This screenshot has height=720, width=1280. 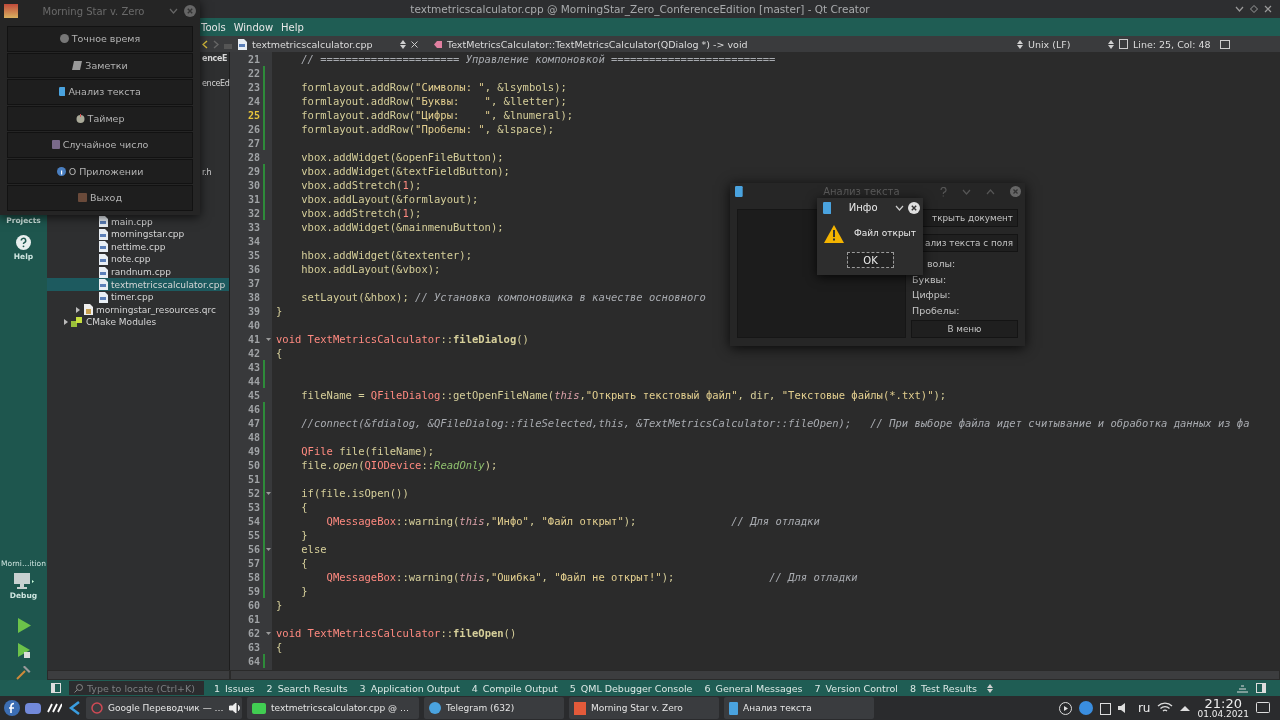 I want to click on output-pane-tab: 7 Version Control, so click(x=856, y=688).